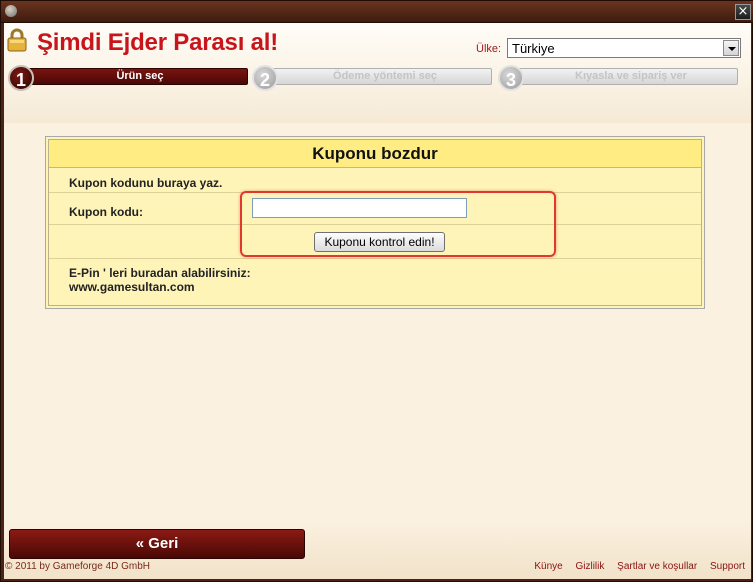 The width and height of the screenshot is (753, 582). Describe the element at coordinates (727, 566) in the screenshot. I see `footer-link-support: Support` at that location.